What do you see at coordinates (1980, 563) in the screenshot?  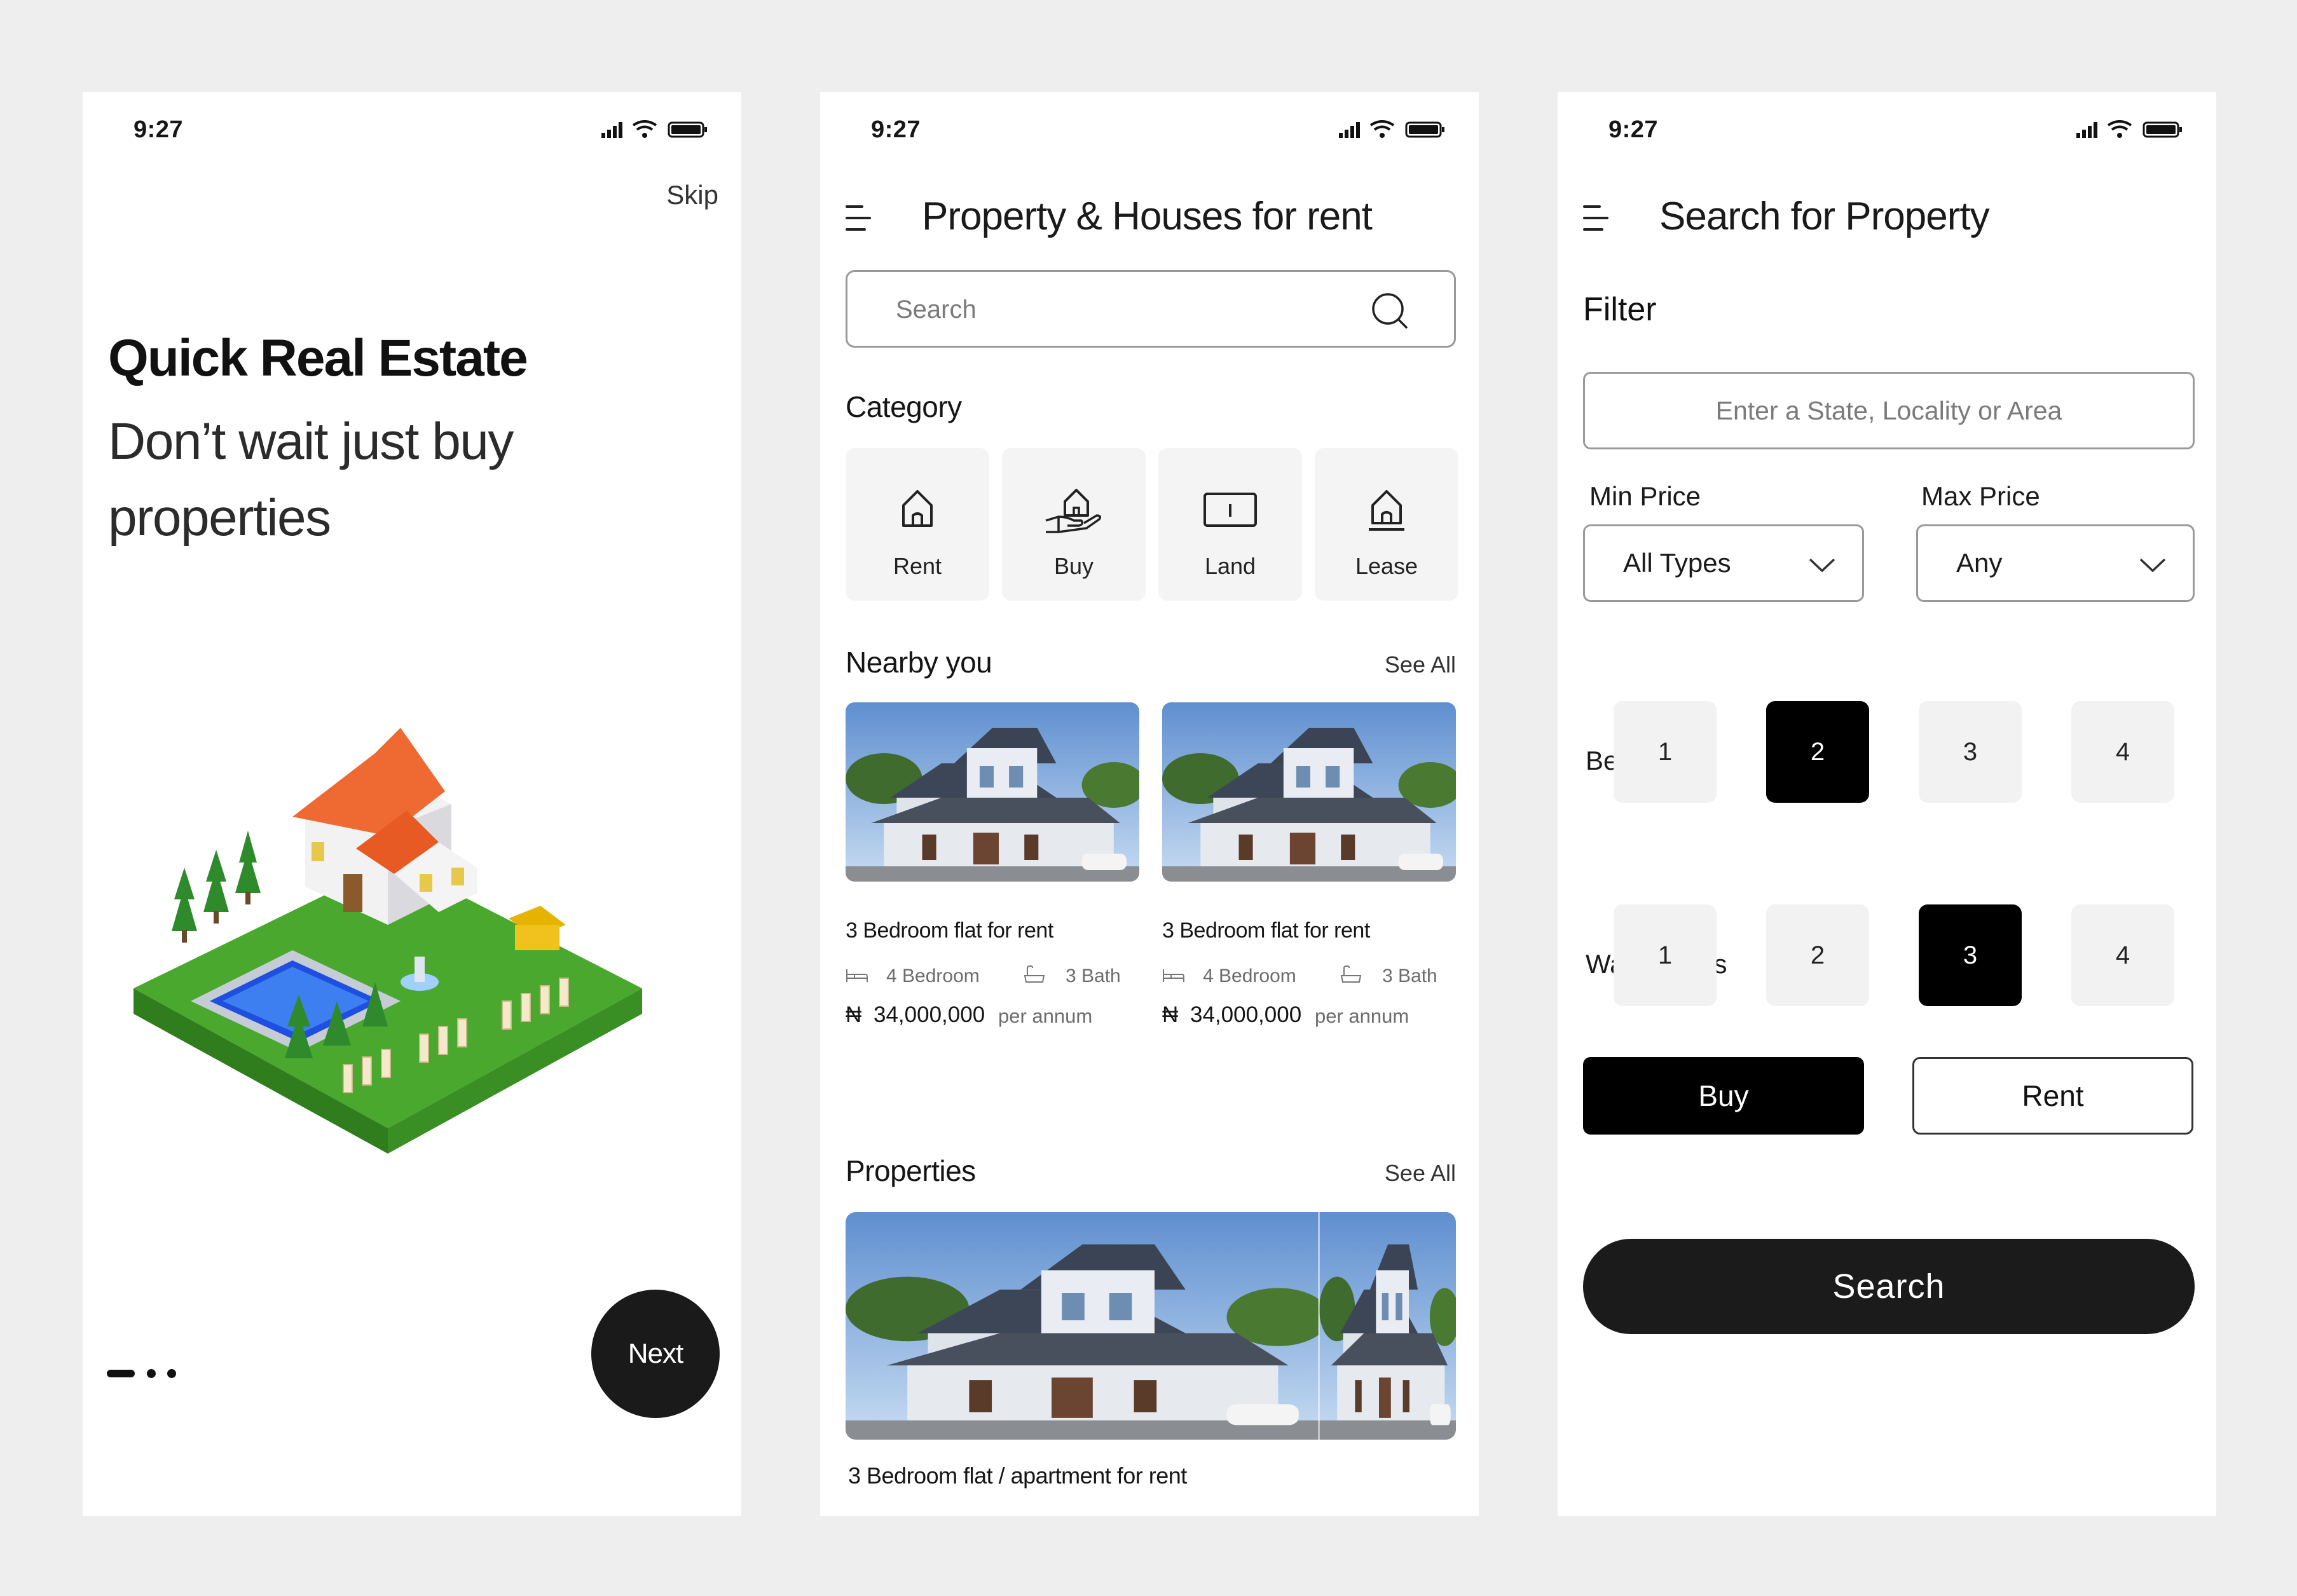 I see `max-price-value: Any` at bounding box center [1980, 563].